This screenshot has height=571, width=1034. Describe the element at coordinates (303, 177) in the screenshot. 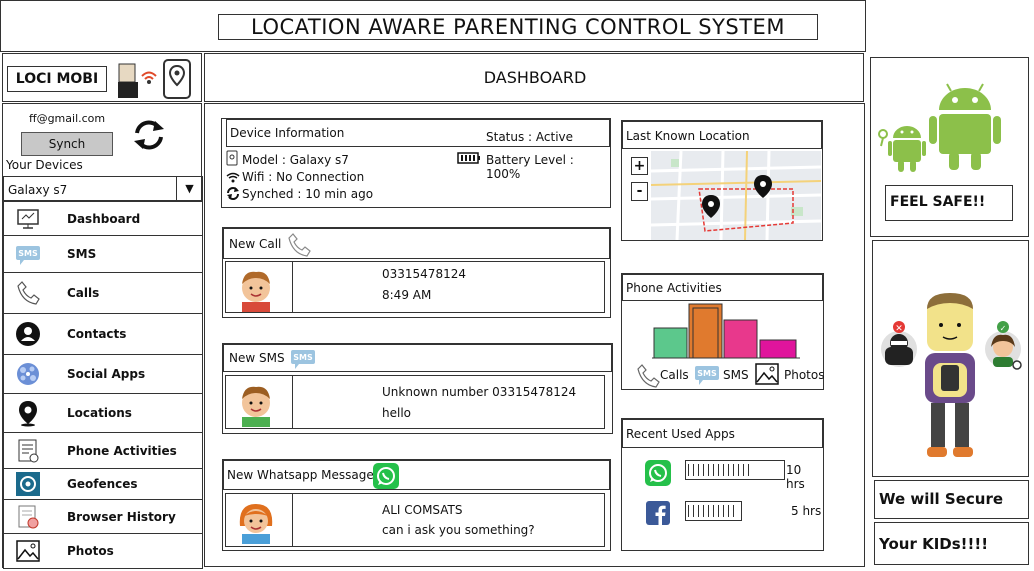

I see `wifi-status: Wifi : No Connection` at that location.